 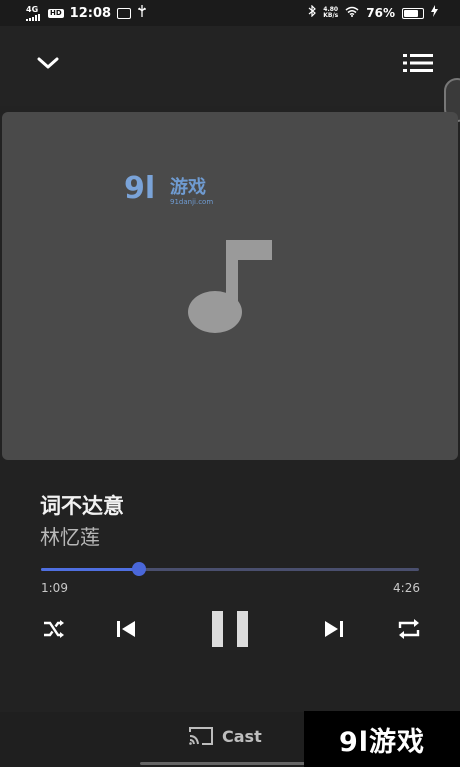 I want to click on battery-fill, so click(x=411, y=13).